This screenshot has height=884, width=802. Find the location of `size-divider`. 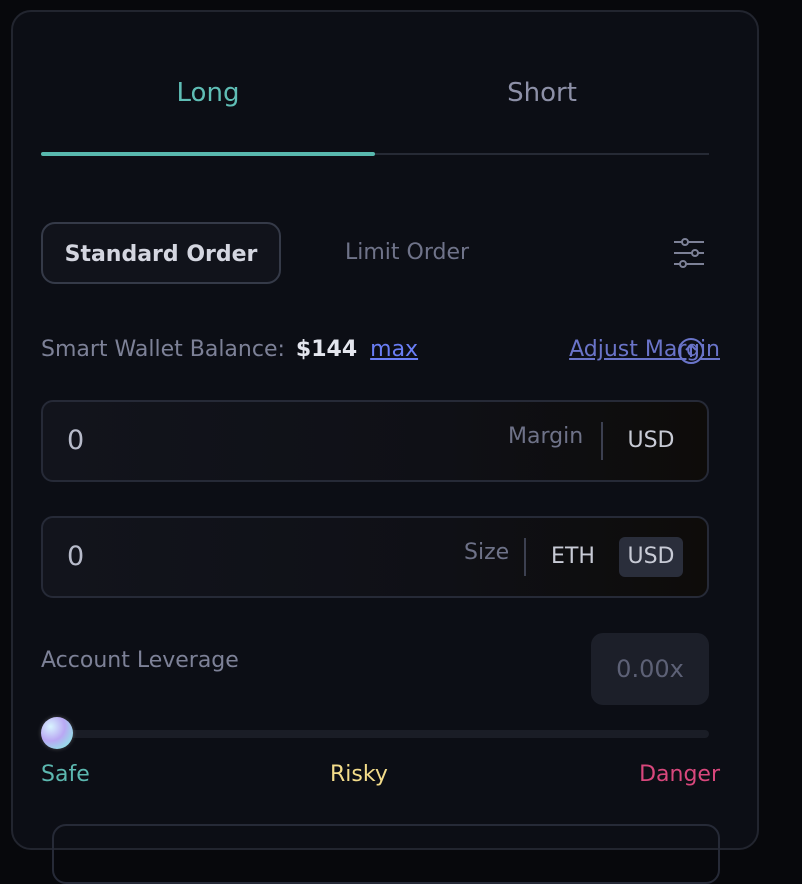

size-divider is located at coordinates (525, 557).